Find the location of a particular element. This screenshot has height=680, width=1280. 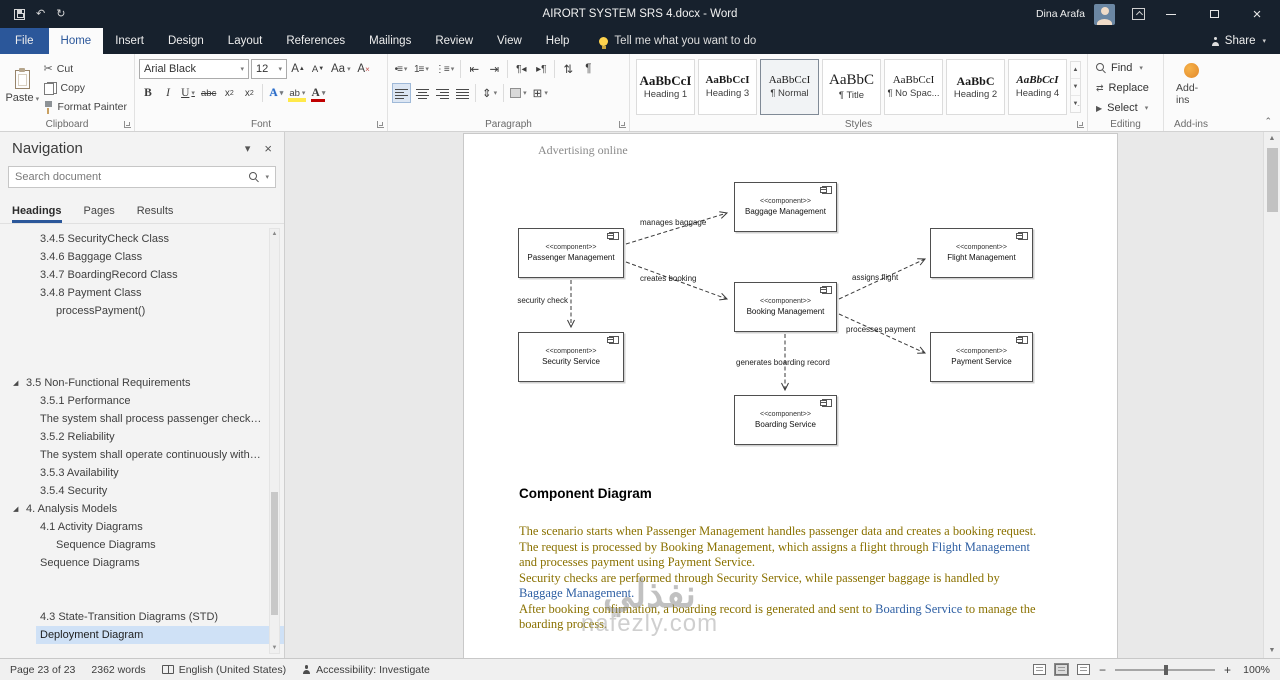

styles-scroll-up-icon: ▲ is located at coordinates (1075, 70).